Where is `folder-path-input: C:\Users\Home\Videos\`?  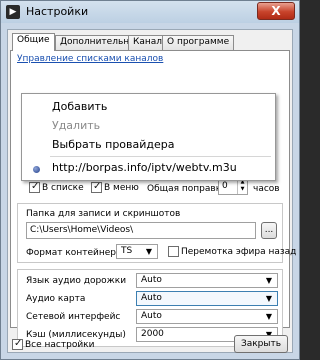
folder-path-input: C:\Users\Home\Videos\ is located at coordinates (141, 230).